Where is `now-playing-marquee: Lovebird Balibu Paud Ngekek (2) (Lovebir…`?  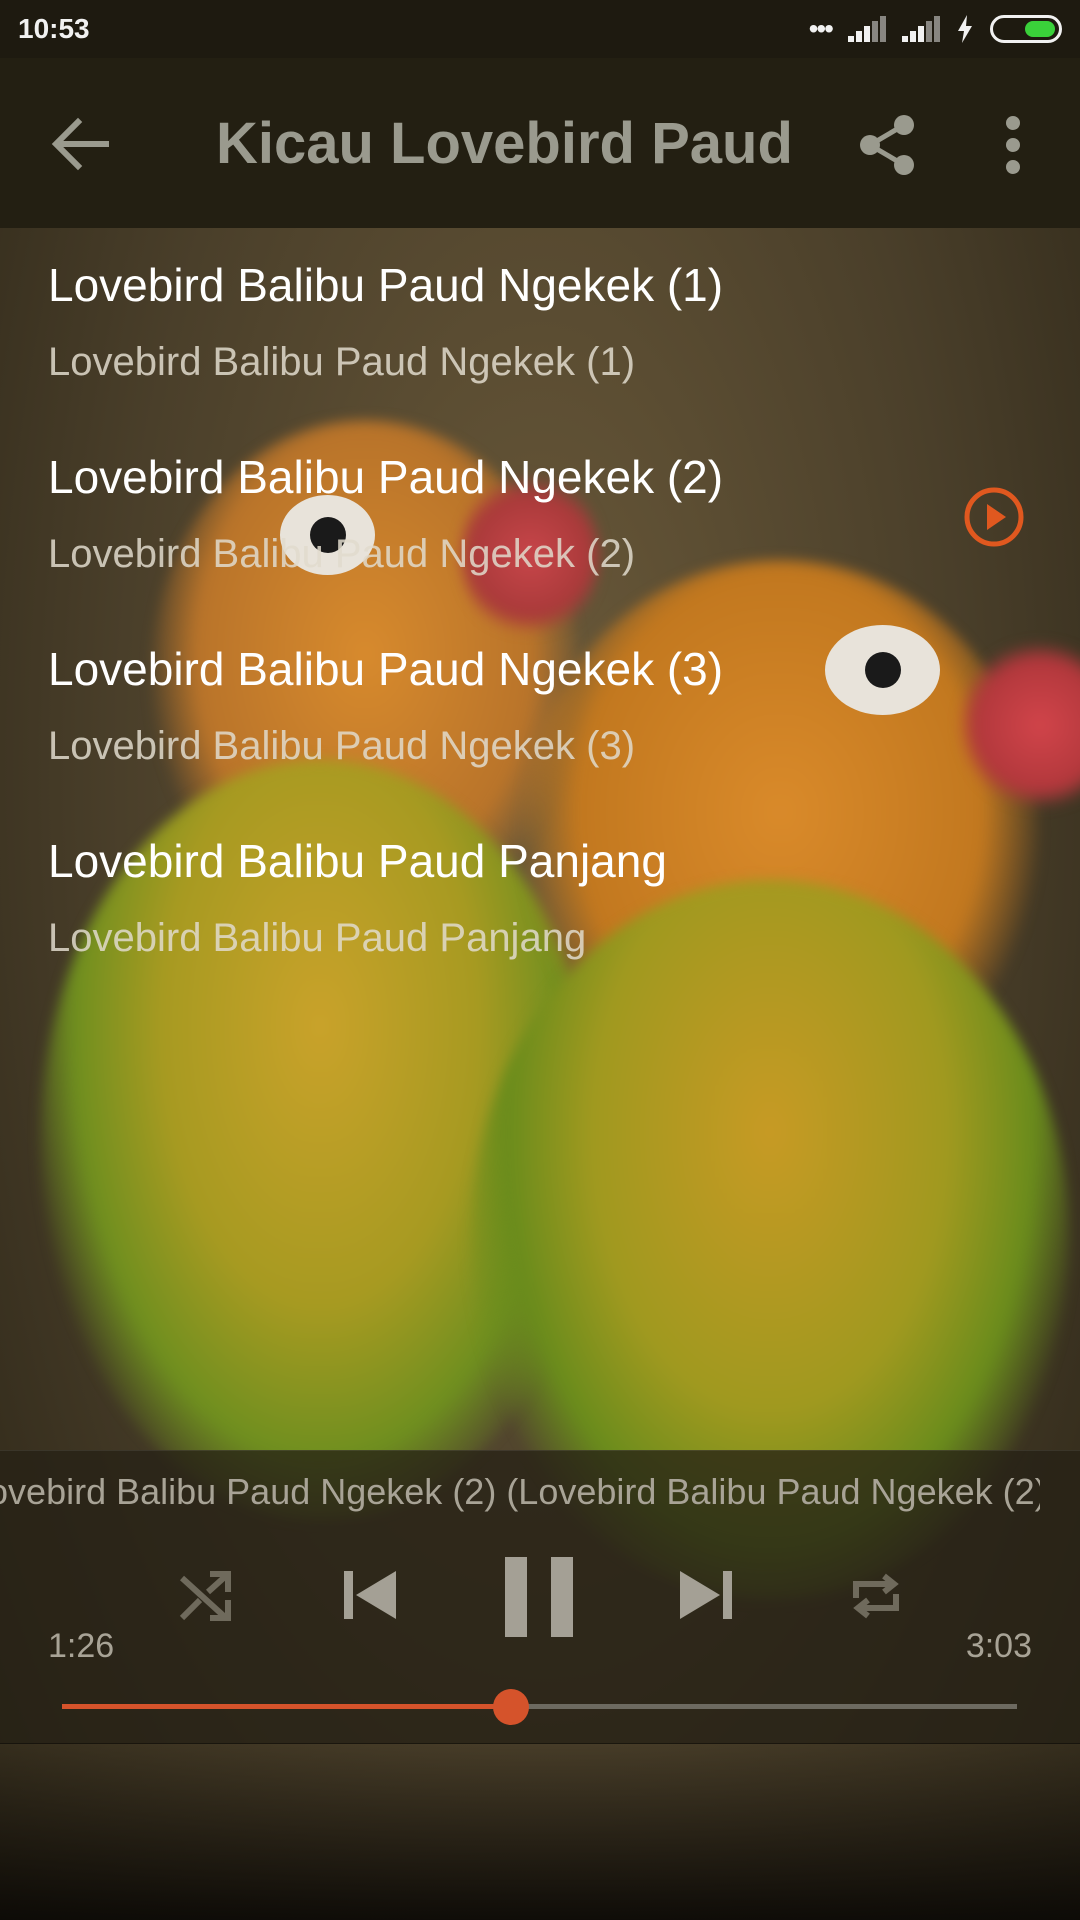 now-playing-marquee: Lovebird Balibu Paud Ngekek (2) (Lovebir… is located at coordinates (520, 1496).